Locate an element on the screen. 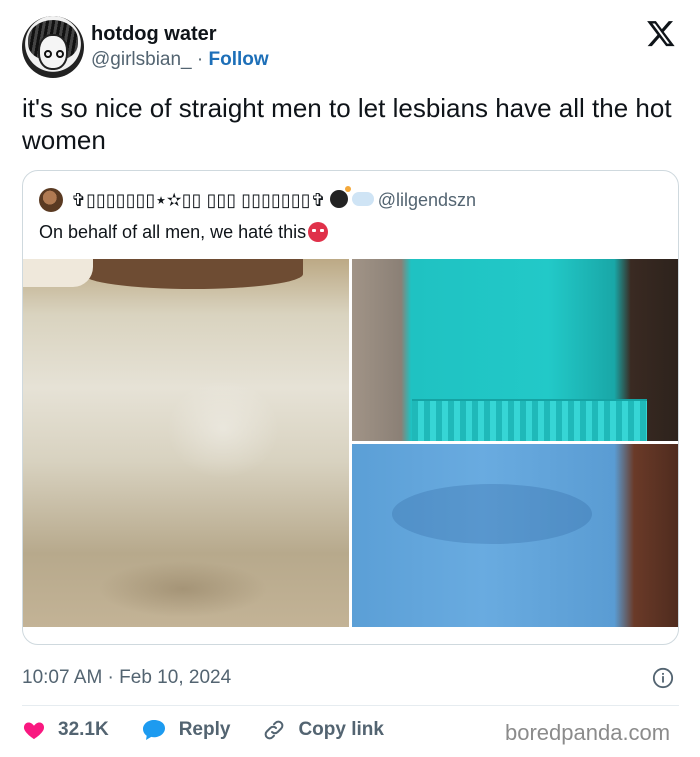  reply-bubble-icon is located at coordinates (153, 730).